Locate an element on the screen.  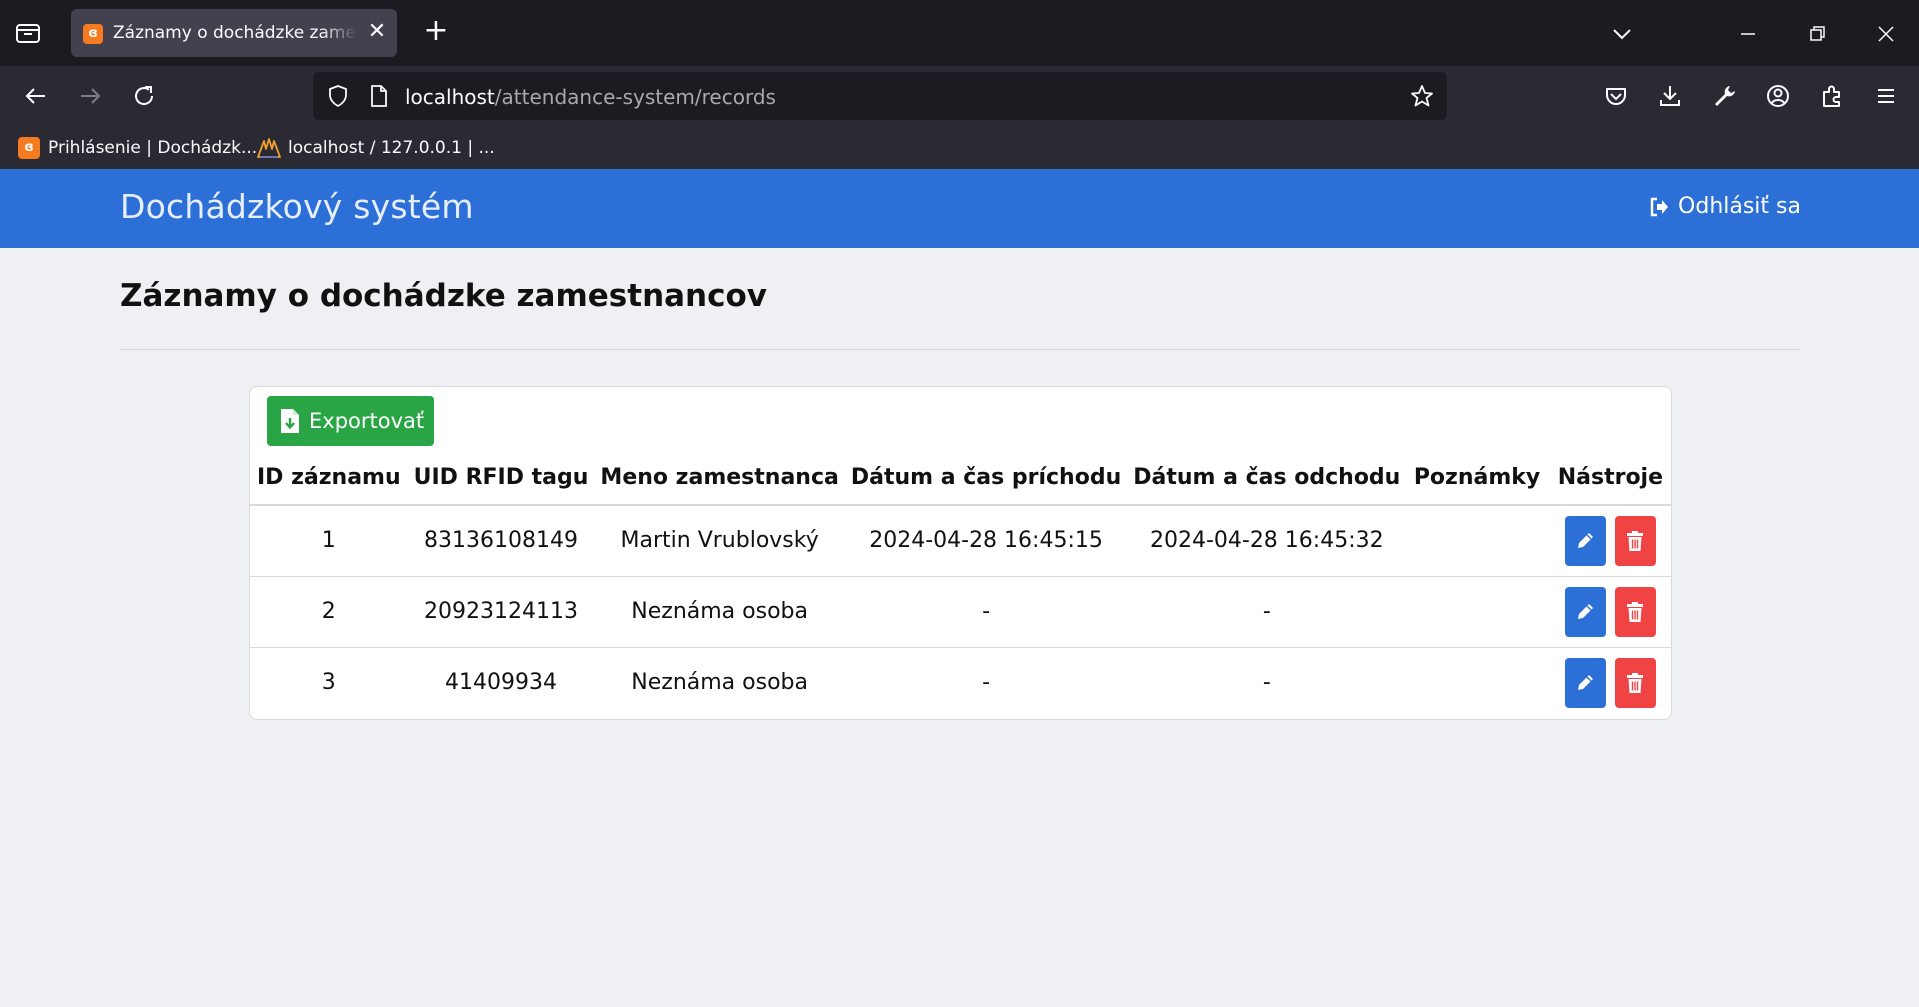
export-button: Exportovať is located at coordinates (350, 421).